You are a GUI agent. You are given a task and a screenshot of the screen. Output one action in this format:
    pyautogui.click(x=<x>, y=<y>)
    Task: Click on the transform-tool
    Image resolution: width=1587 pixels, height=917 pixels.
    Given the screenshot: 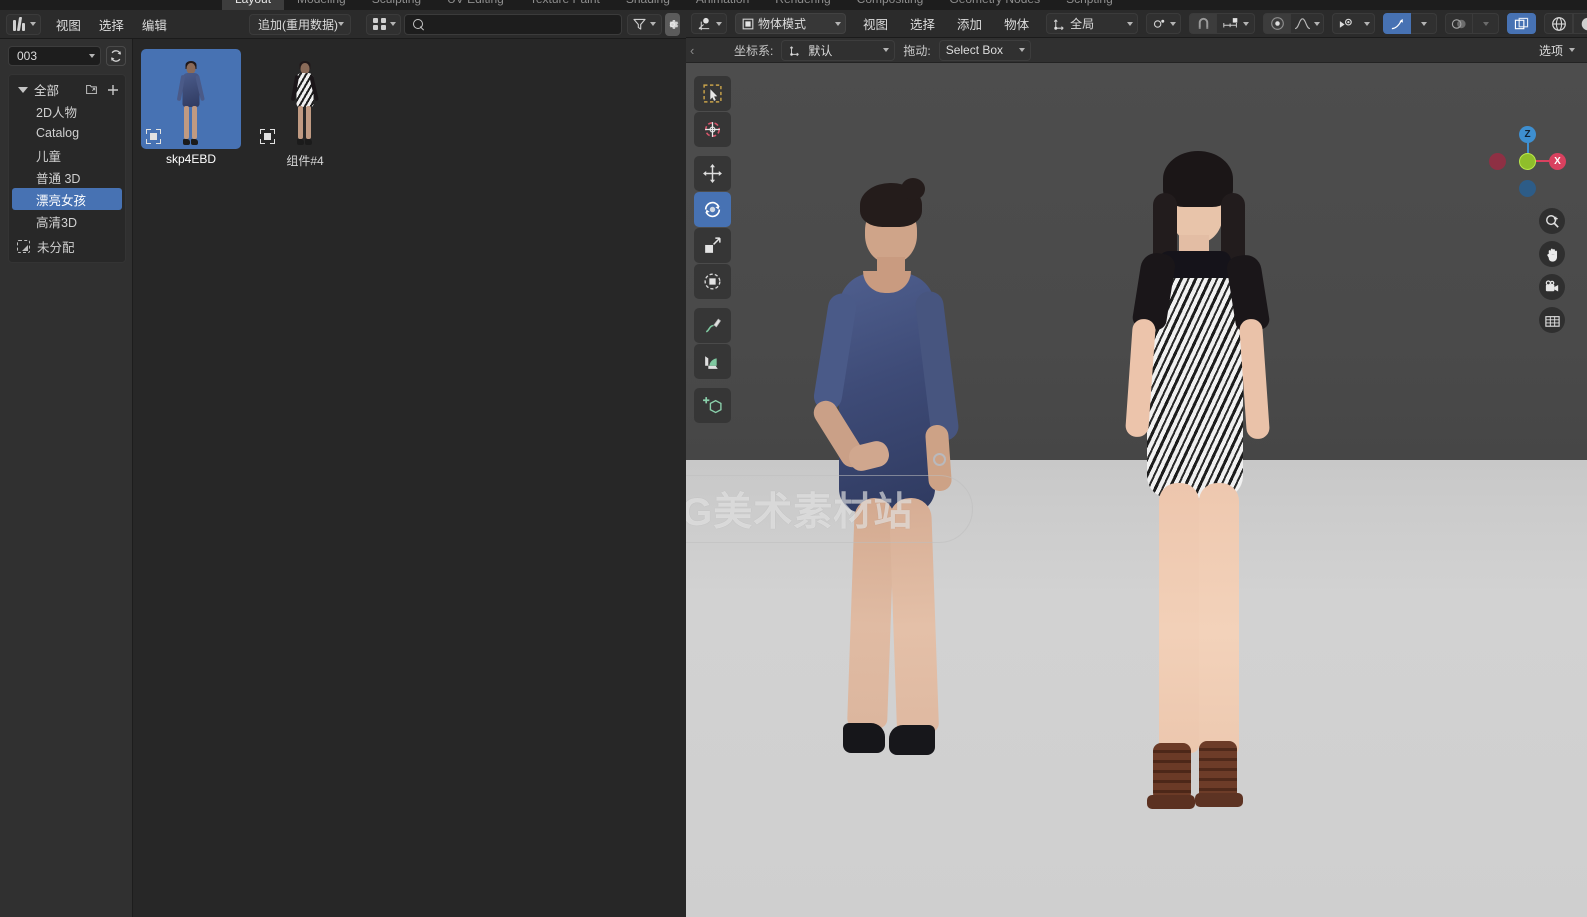 What is the action you would take?
    pyautogui.click(x=712, y=281)
    